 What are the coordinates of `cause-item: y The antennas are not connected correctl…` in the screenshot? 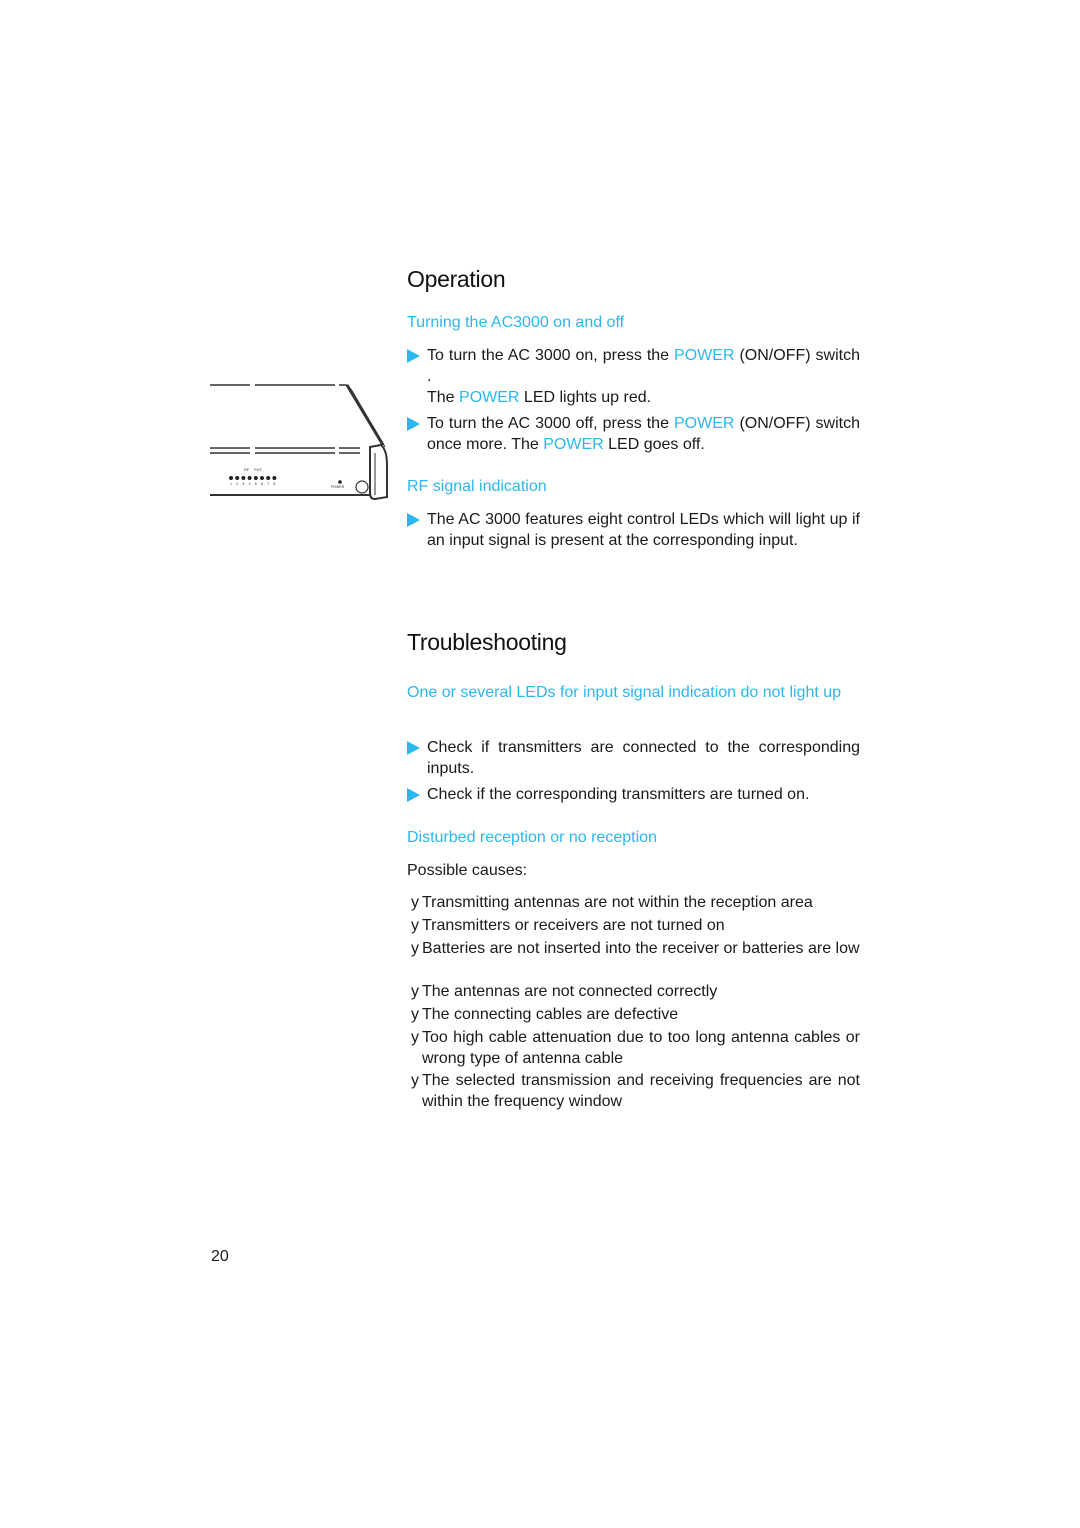 It's located at (564, 991).